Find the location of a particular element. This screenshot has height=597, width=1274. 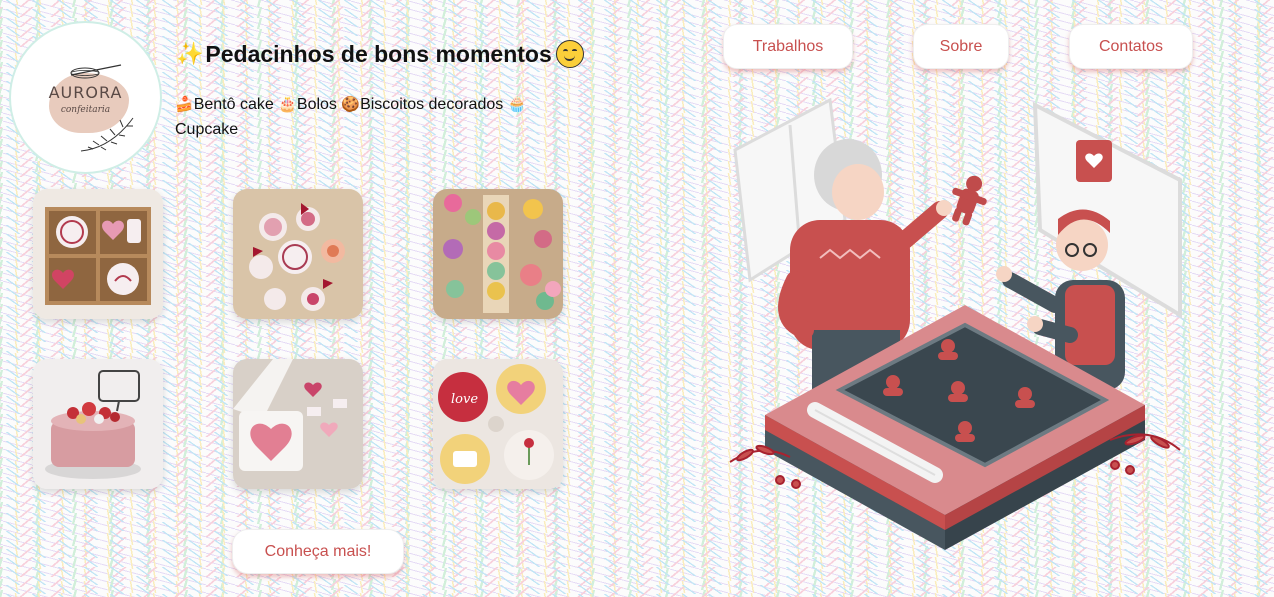

gallery-photo-bento-heart-cake is located at coordinates (298, 424).